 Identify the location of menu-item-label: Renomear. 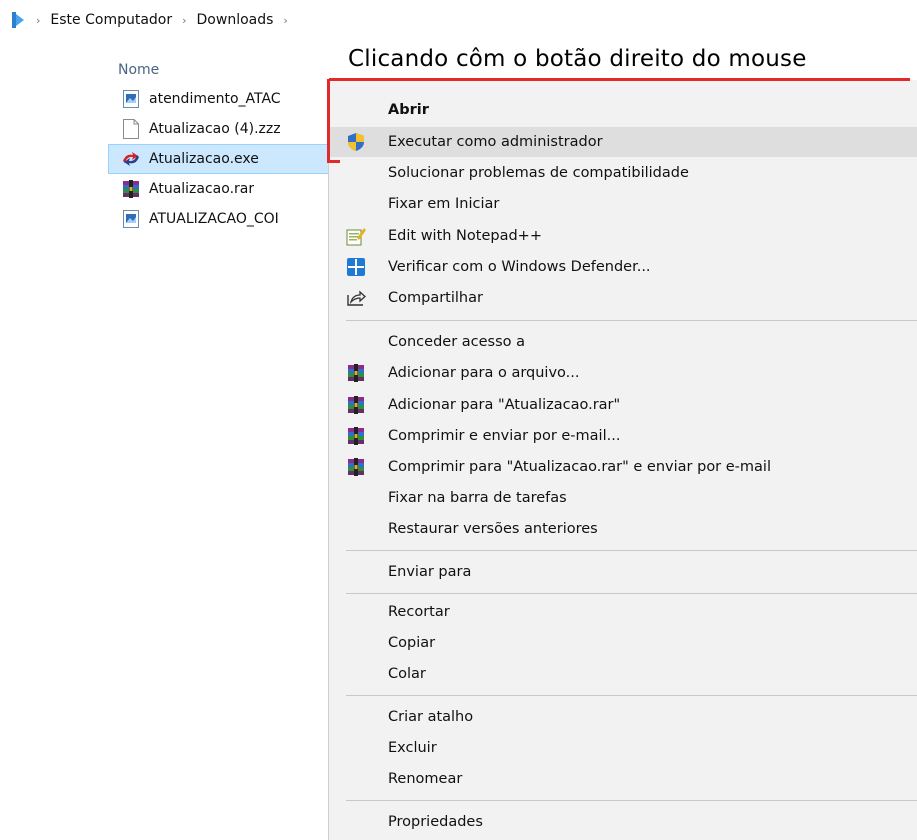
(425, 779).